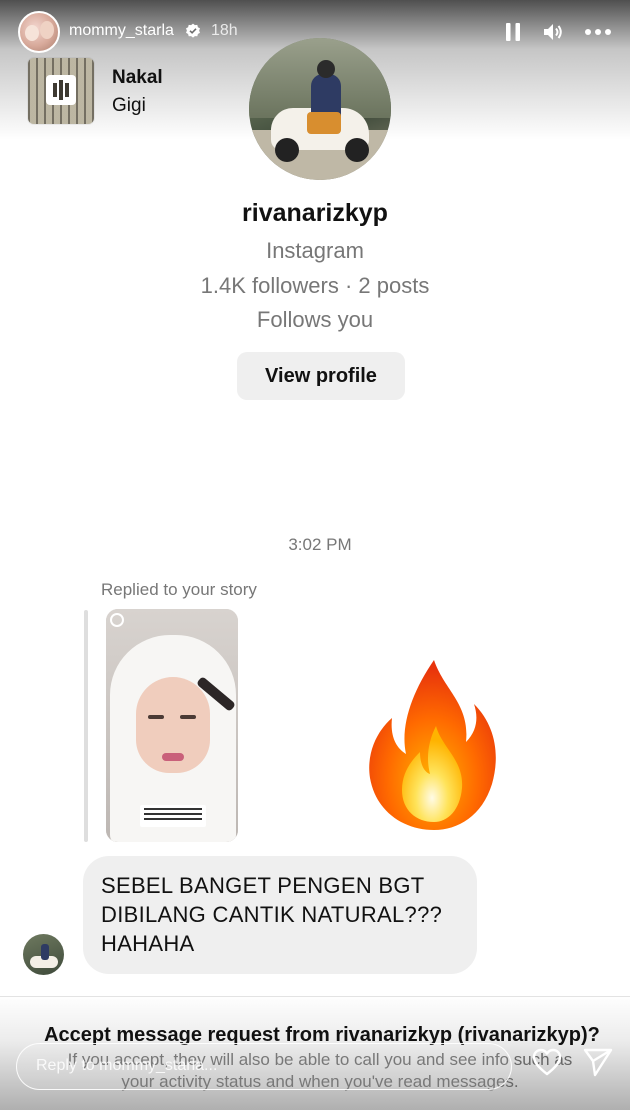 Image resolution: width=630 pixels, height=1110 pixels. Describe the element at coordinates (598, 32) in the screenshot. I see `more-icon` at that location.